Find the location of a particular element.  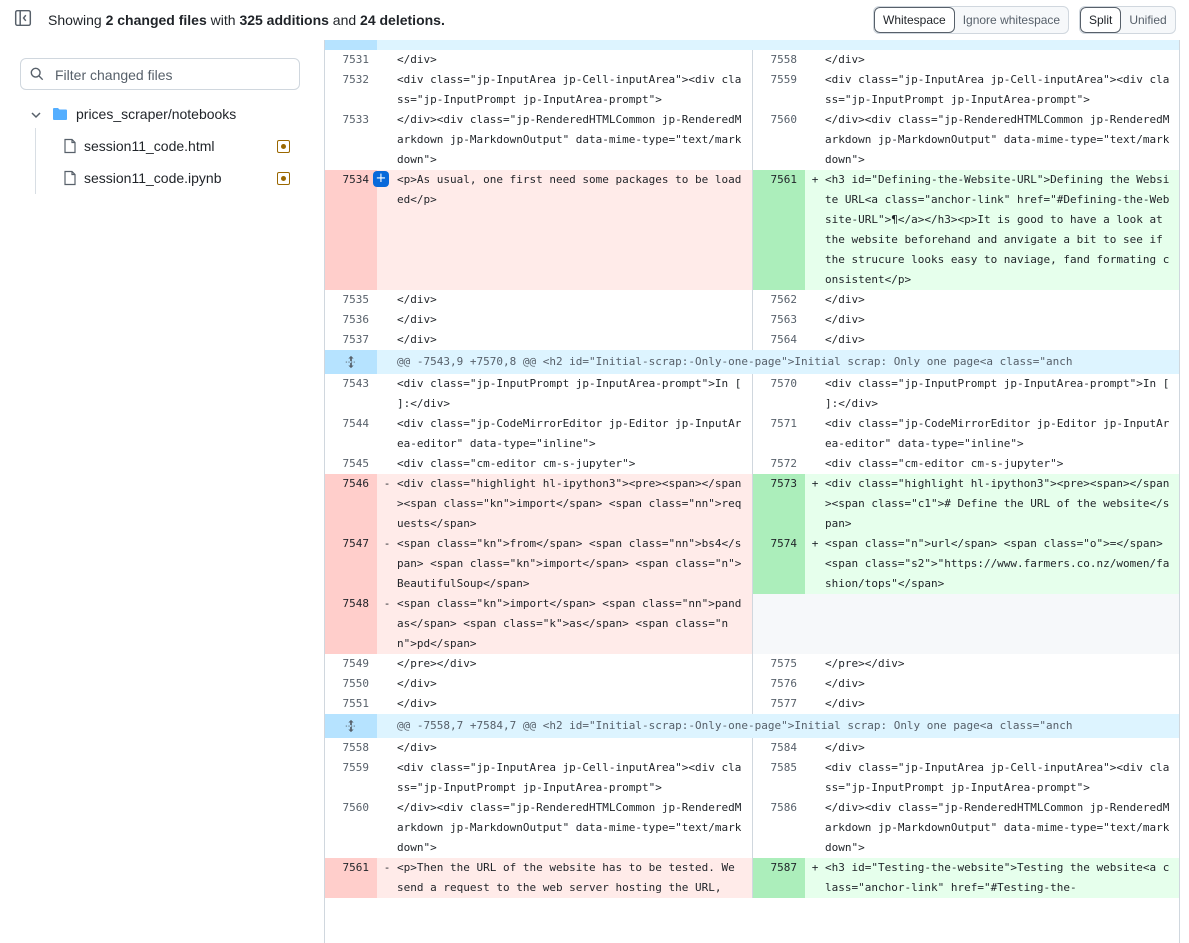

file-item-ipynb: session11_code.ipynb is located at coordinates (180, 179).